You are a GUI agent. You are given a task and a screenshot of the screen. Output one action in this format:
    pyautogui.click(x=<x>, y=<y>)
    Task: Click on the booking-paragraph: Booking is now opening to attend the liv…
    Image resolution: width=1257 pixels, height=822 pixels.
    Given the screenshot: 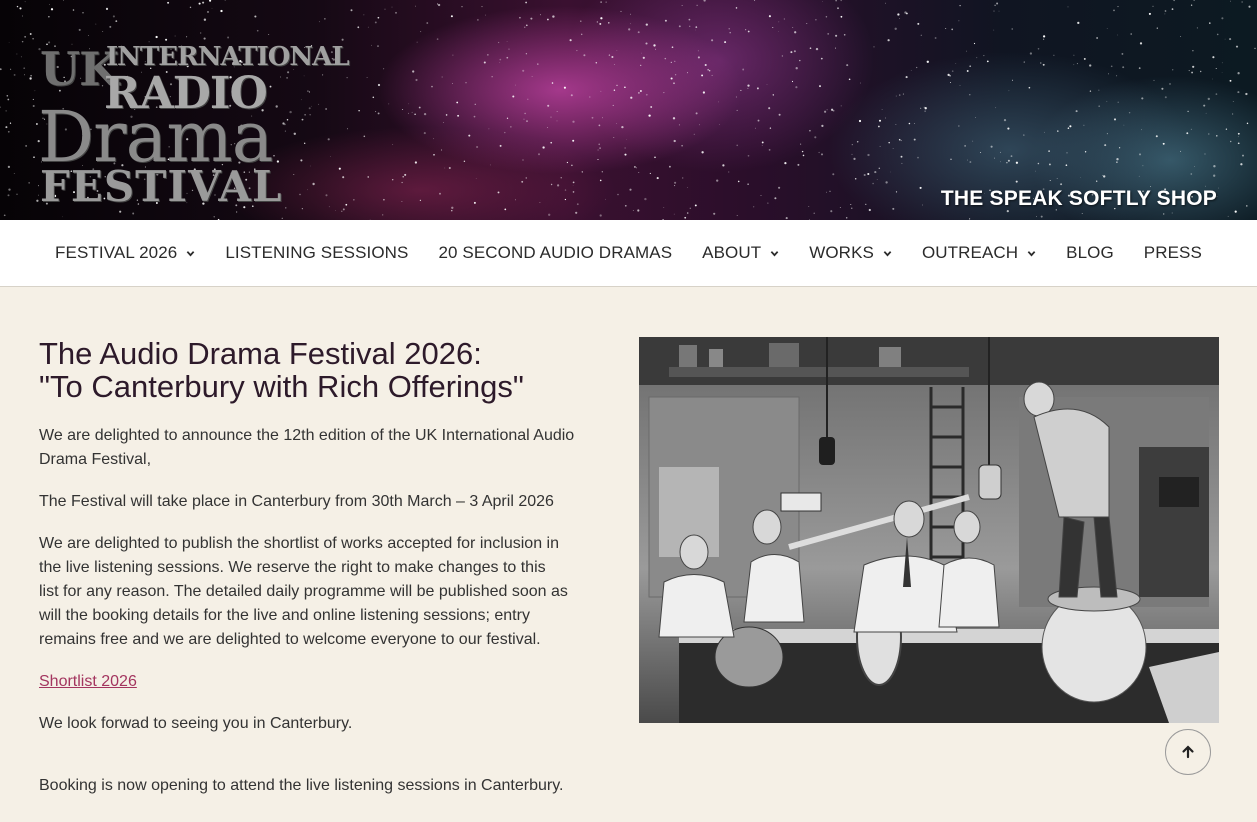 What is the action you would take?
    pyautogui.click(x=301, y=785)
    